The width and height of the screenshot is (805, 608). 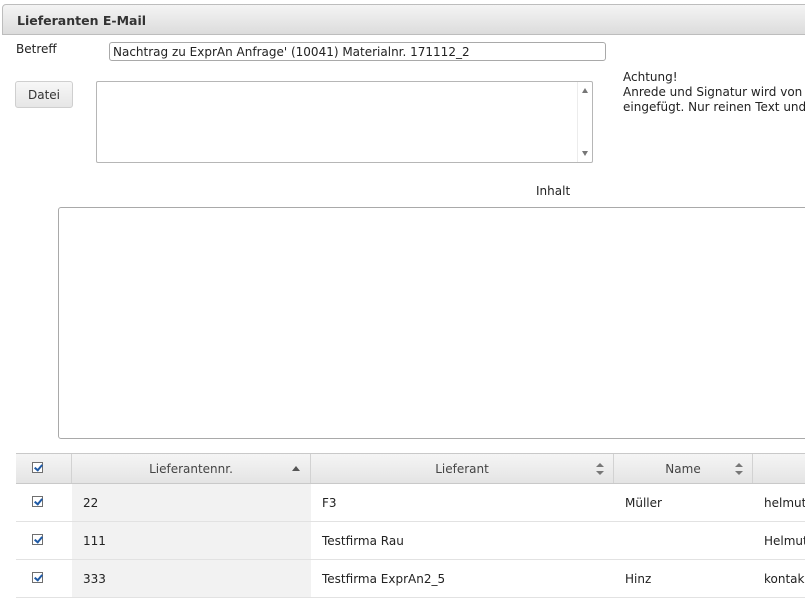 I want to click on column-header-label: Lieferantennr., so click(x=191, y=469).